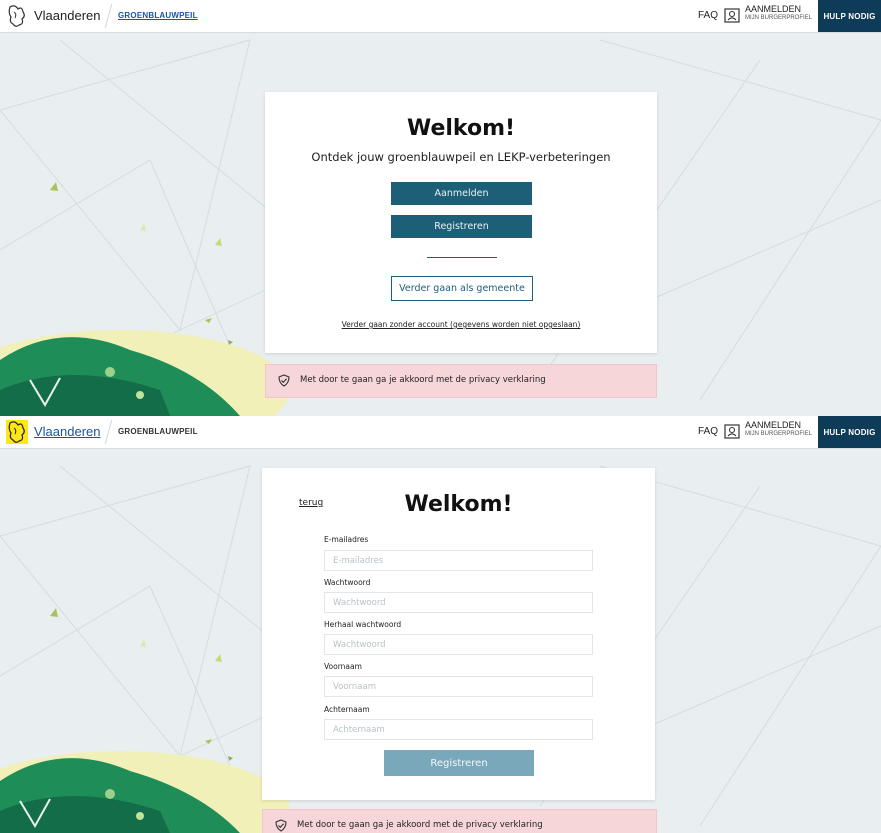 This screenshot has width=881, height=833. I want to click on last-name-label: Achternaam, so click(347, 709).